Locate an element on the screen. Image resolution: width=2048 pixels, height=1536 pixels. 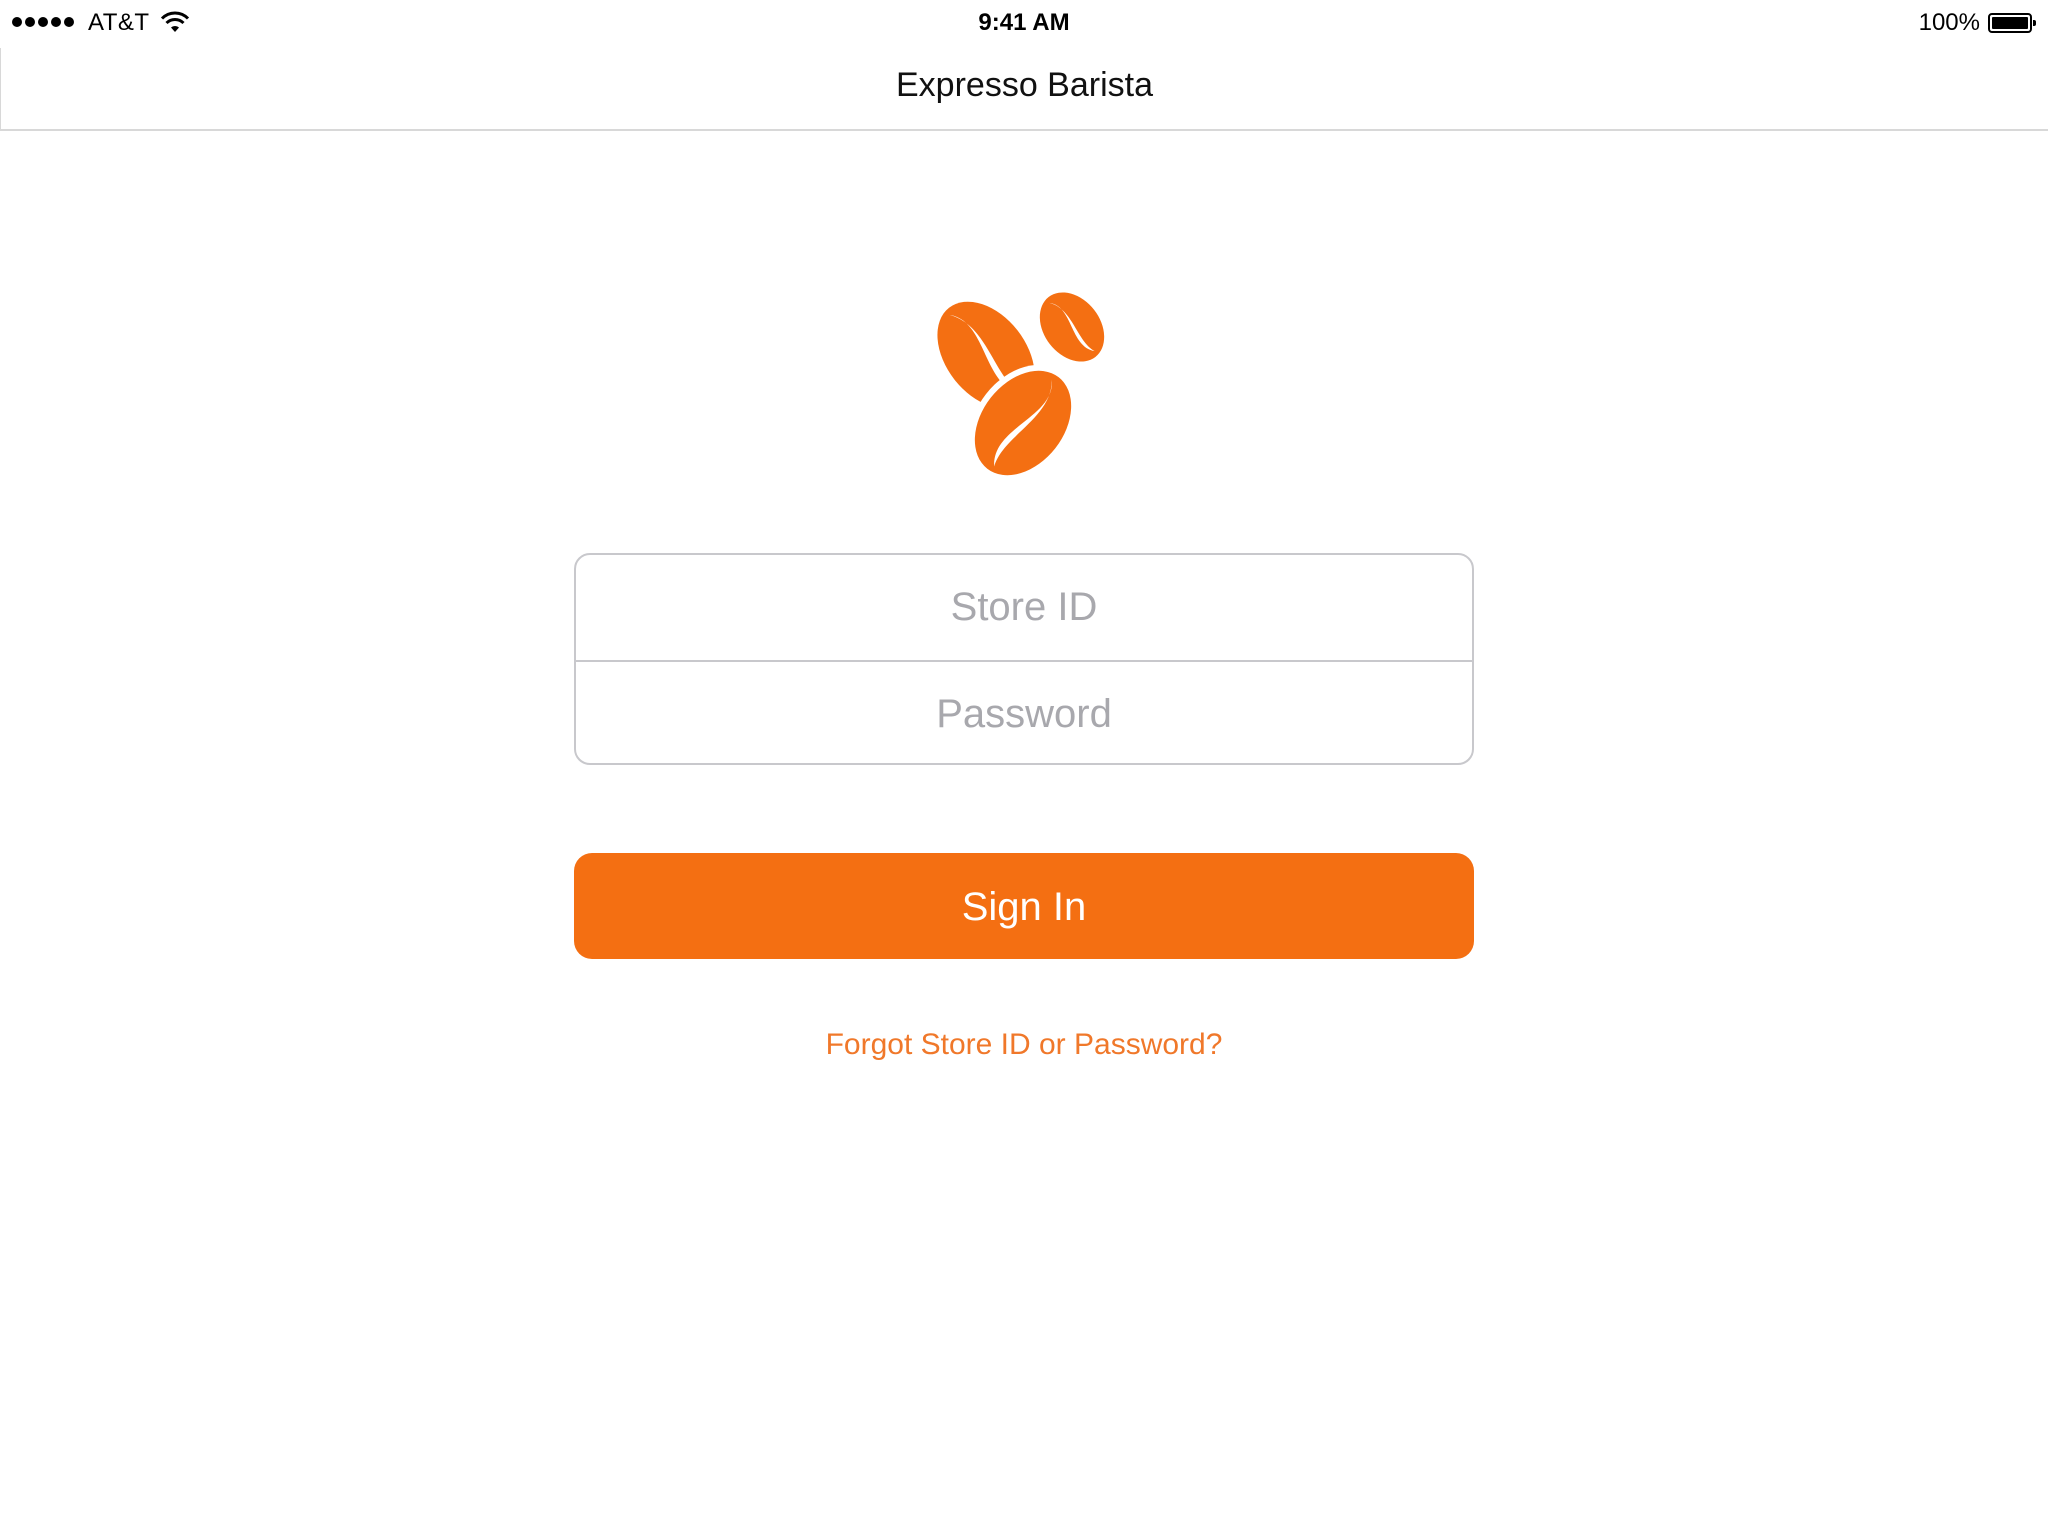
password-field is located at coordinates (1024, 712).